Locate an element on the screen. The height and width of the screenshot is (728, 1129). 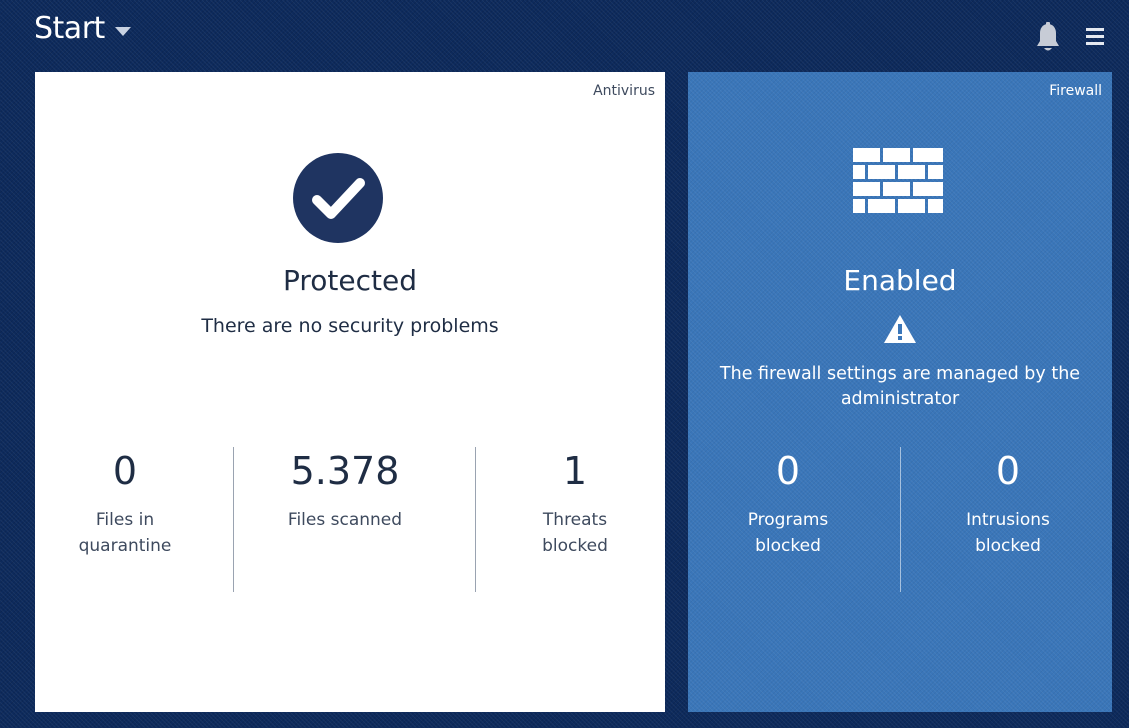
stat-label: Threats blocked is located at coordinates (575, 533).